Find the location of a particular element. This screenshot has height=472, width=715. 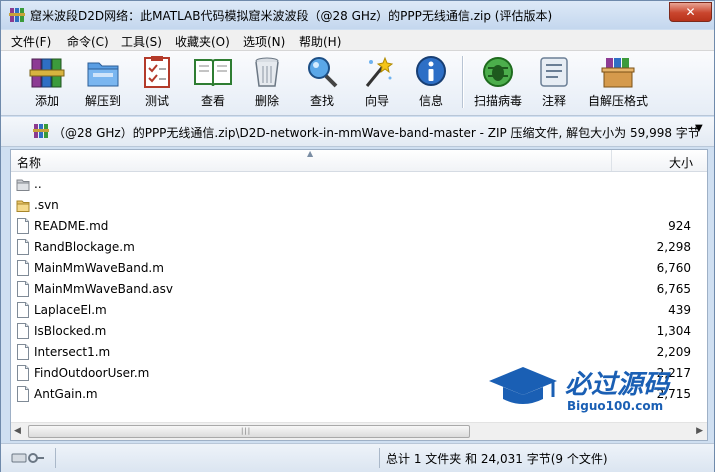

comment-icon is located at coordinates (554, 72).